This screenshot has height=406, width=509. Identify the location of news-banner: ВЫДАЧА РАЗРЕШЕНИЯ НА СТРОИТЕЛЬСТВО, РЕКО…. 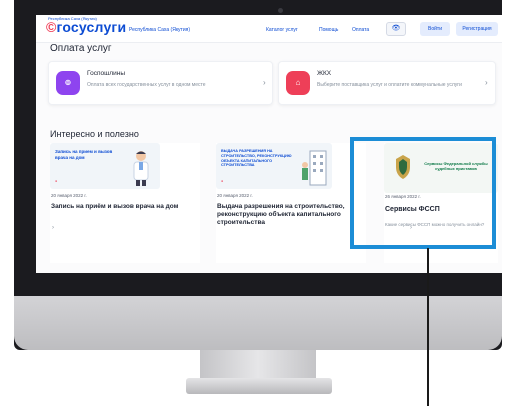
(274, 166).